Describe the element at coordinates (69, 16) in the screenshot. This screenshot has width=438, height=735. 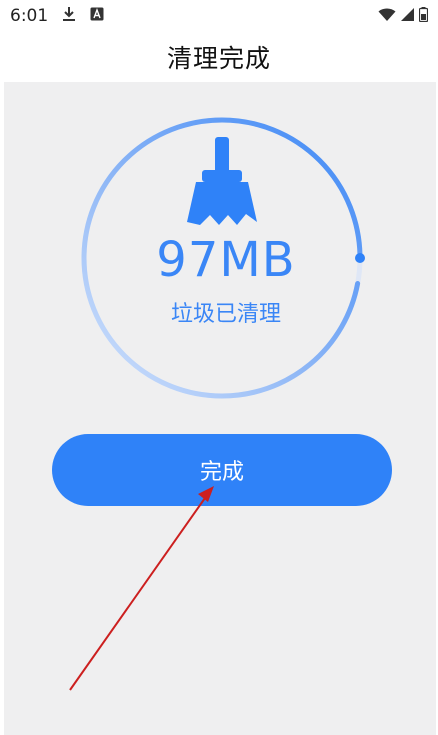
I see `download-icon` at that location.